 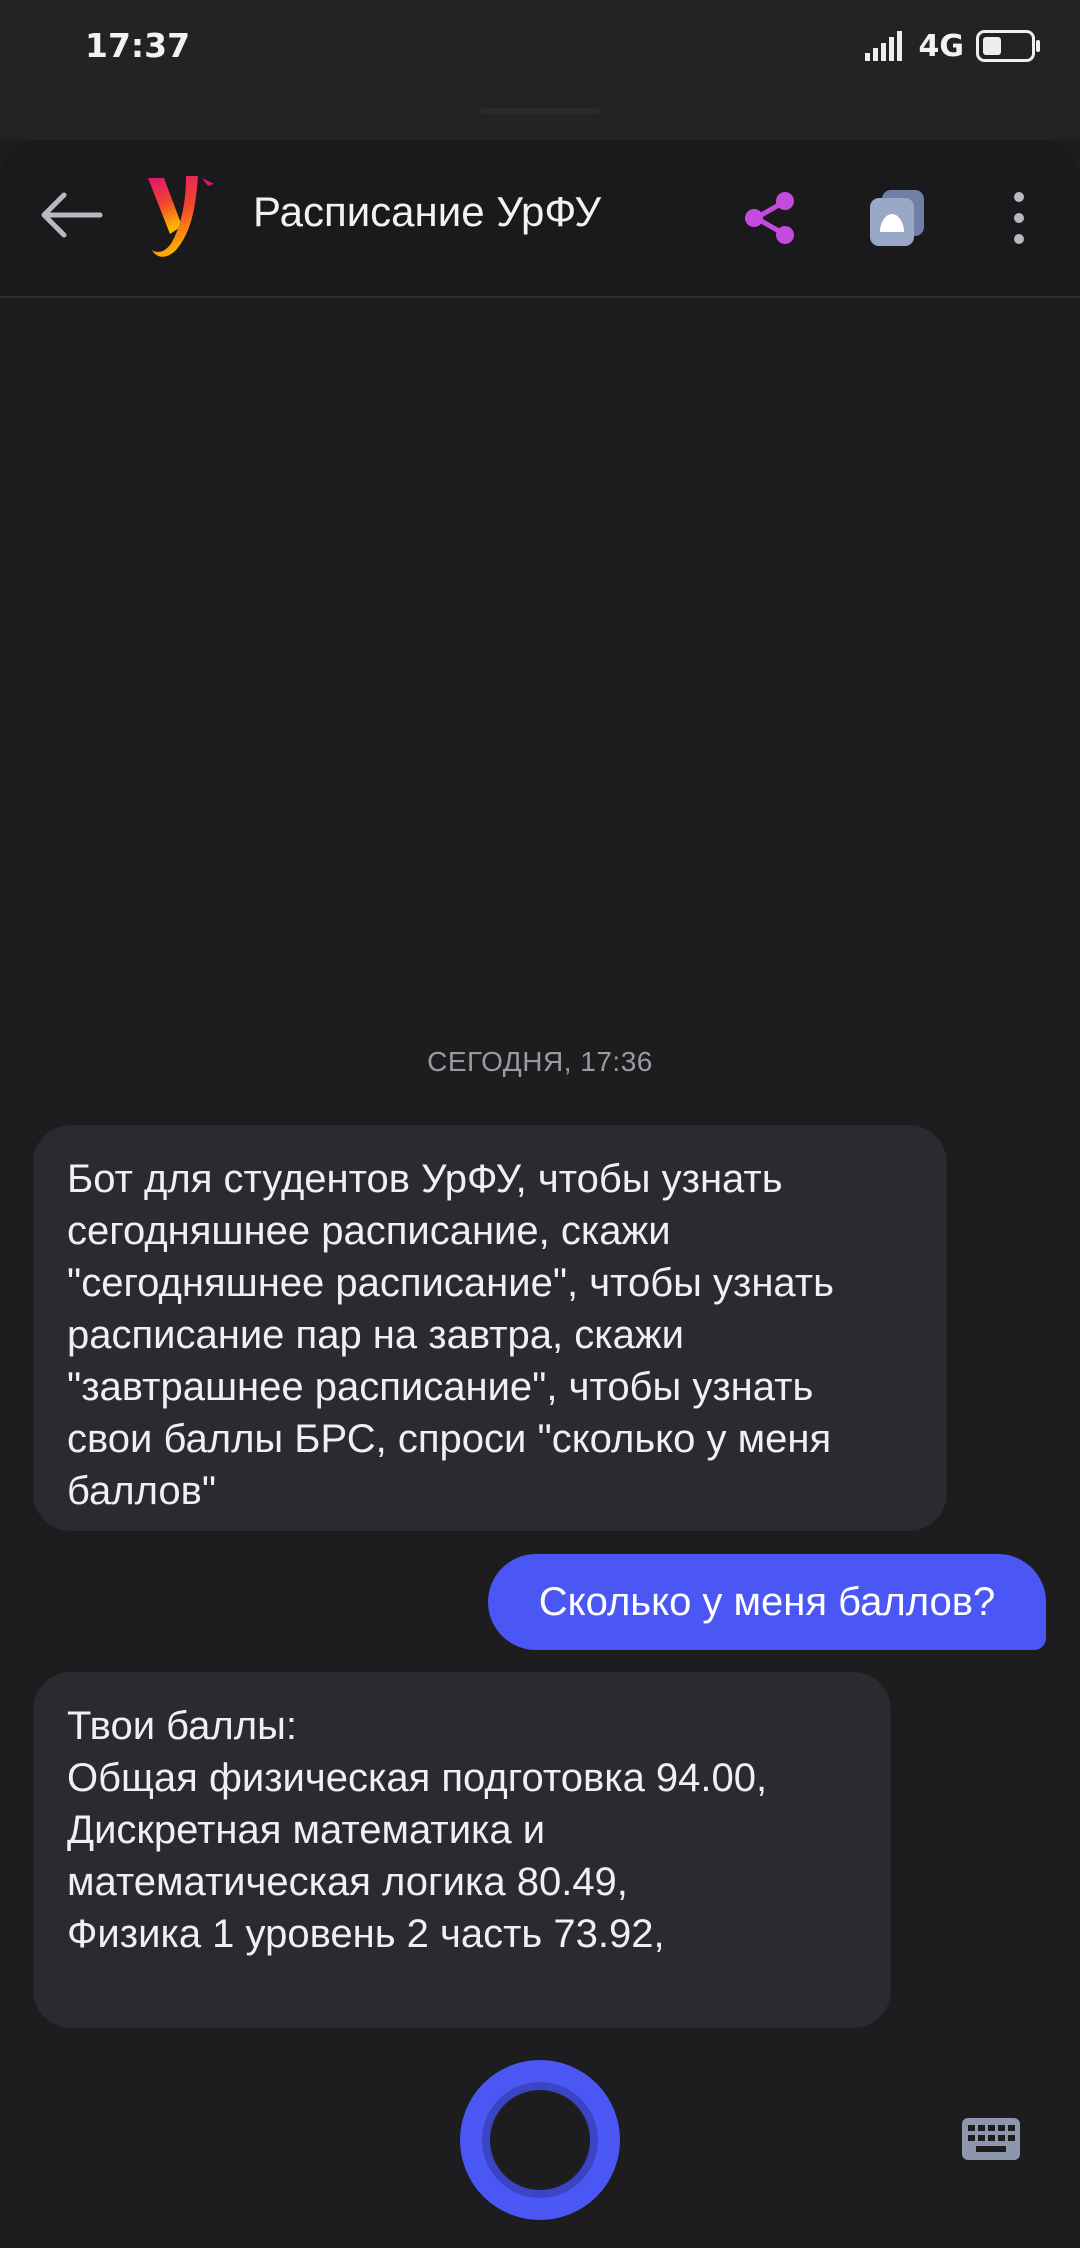 I want to click on status-time: 17:37, so click(x=138, y=45).